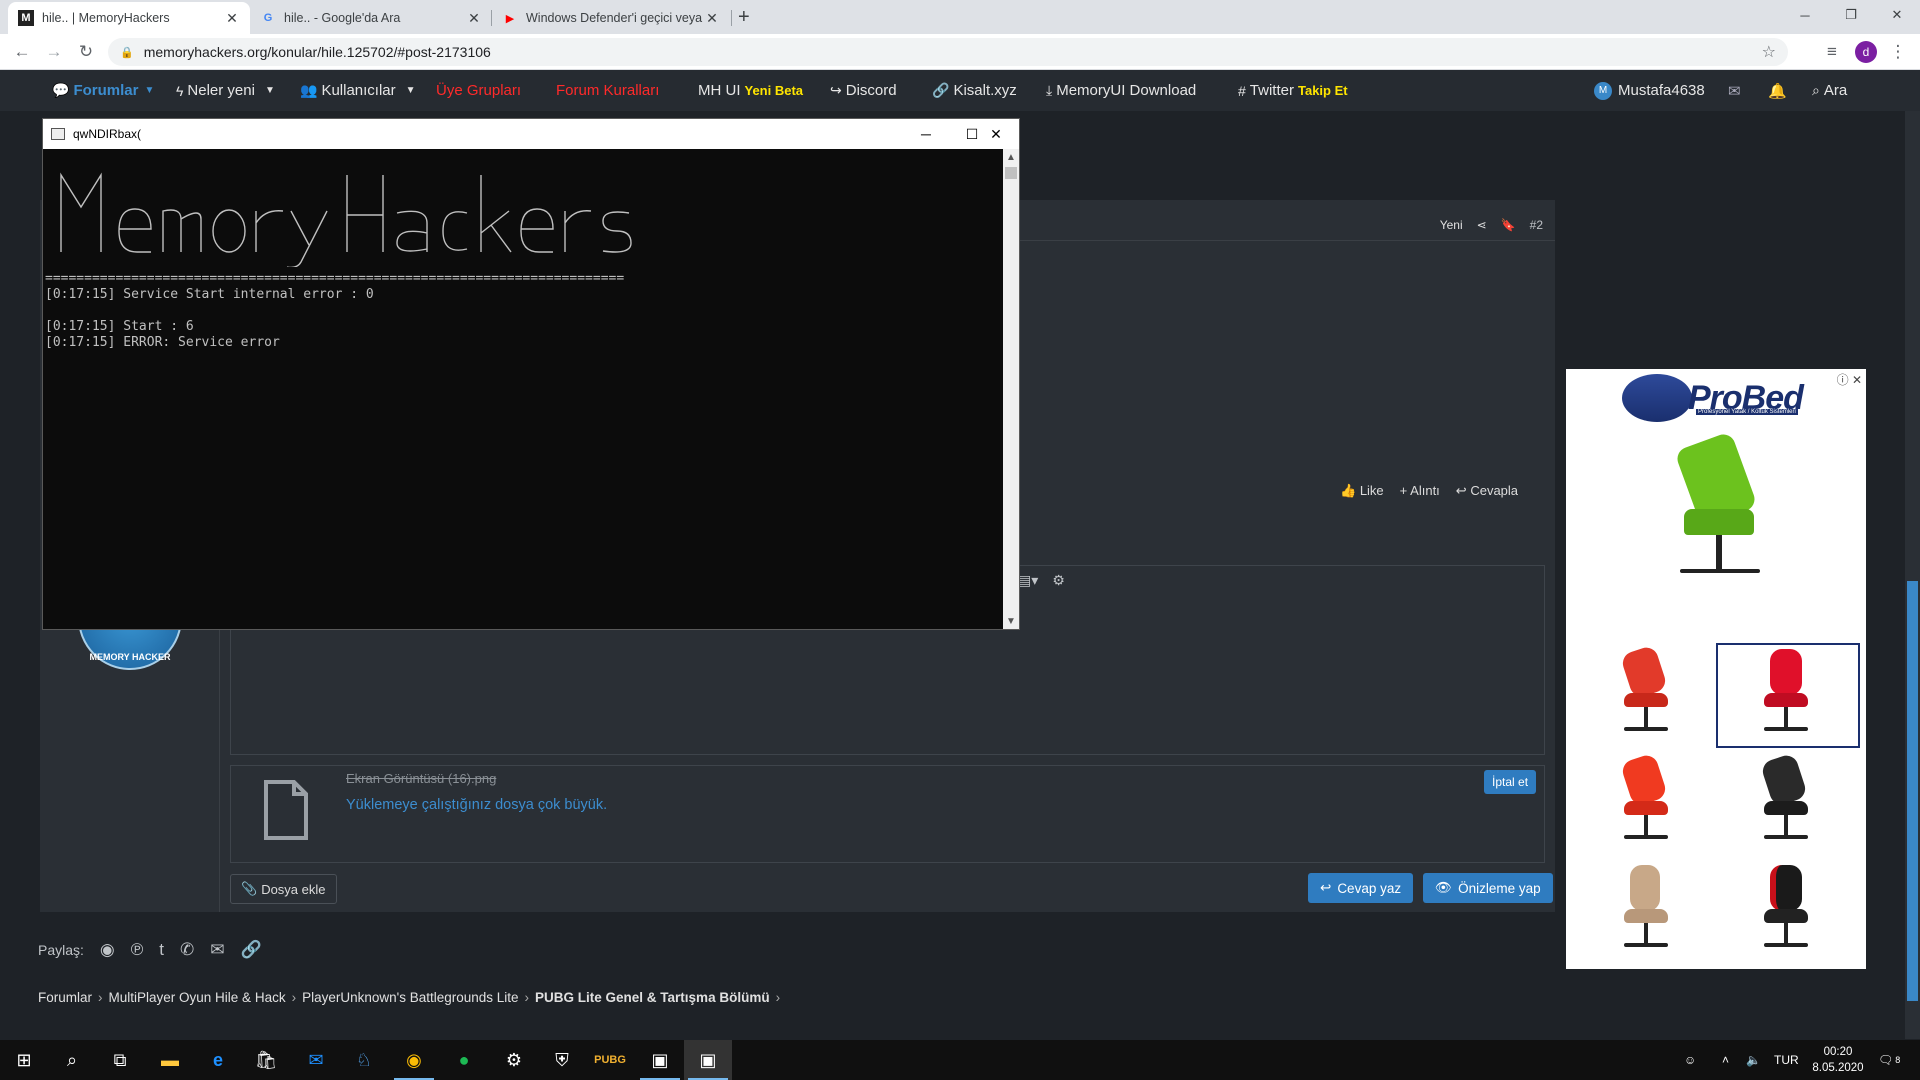 This screenshot has width=1920, height=1080. Describe the element at coordinates (1849, 379) in the screenshot. I see `ad-info-close-icon: ⓘ ✕` at that location.